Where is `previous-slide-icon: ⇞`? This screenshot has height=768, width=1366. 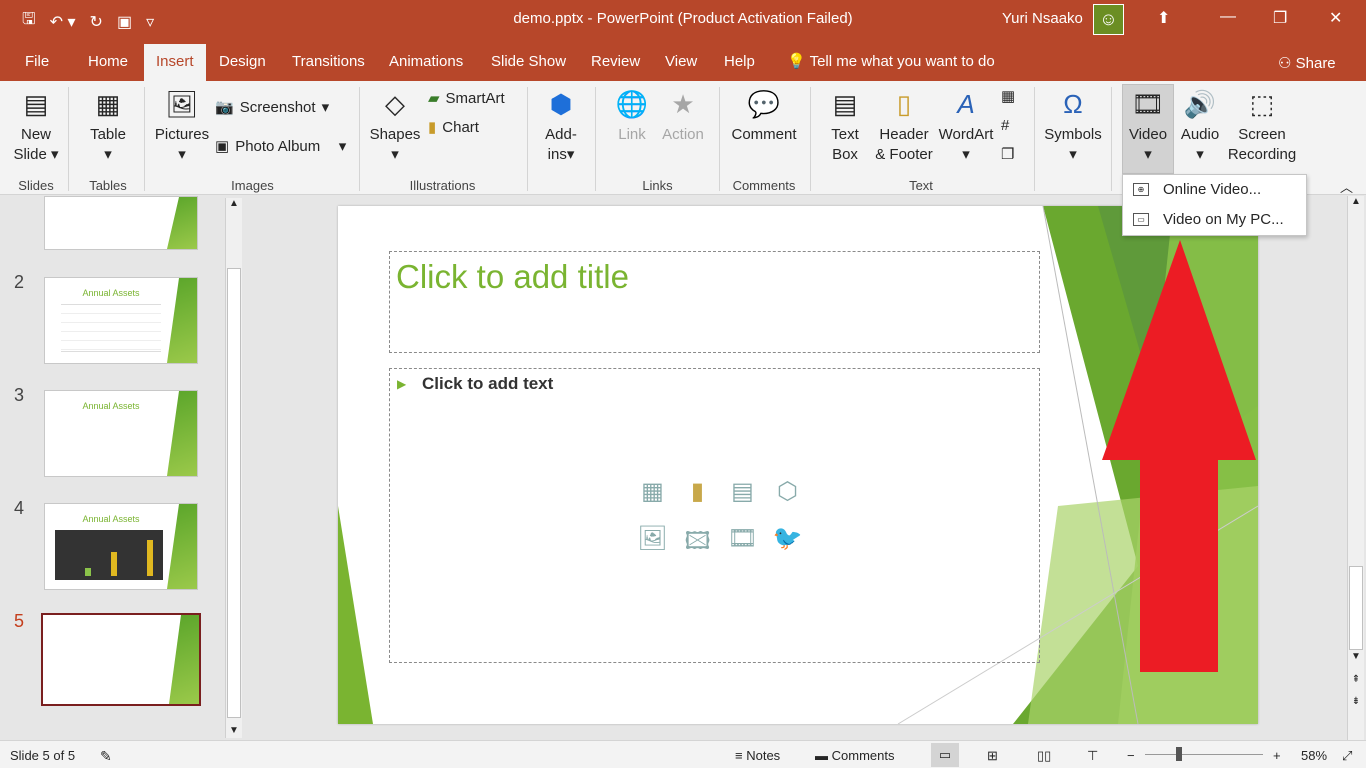 previous-slide-icon: ⇞ is located at coordinates (1356, 679).